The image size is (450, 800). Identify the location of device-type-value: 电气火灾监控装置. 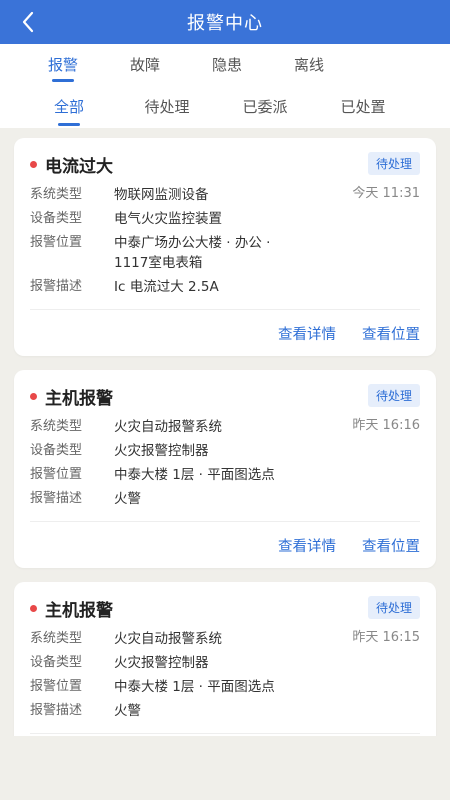
(168, 219).